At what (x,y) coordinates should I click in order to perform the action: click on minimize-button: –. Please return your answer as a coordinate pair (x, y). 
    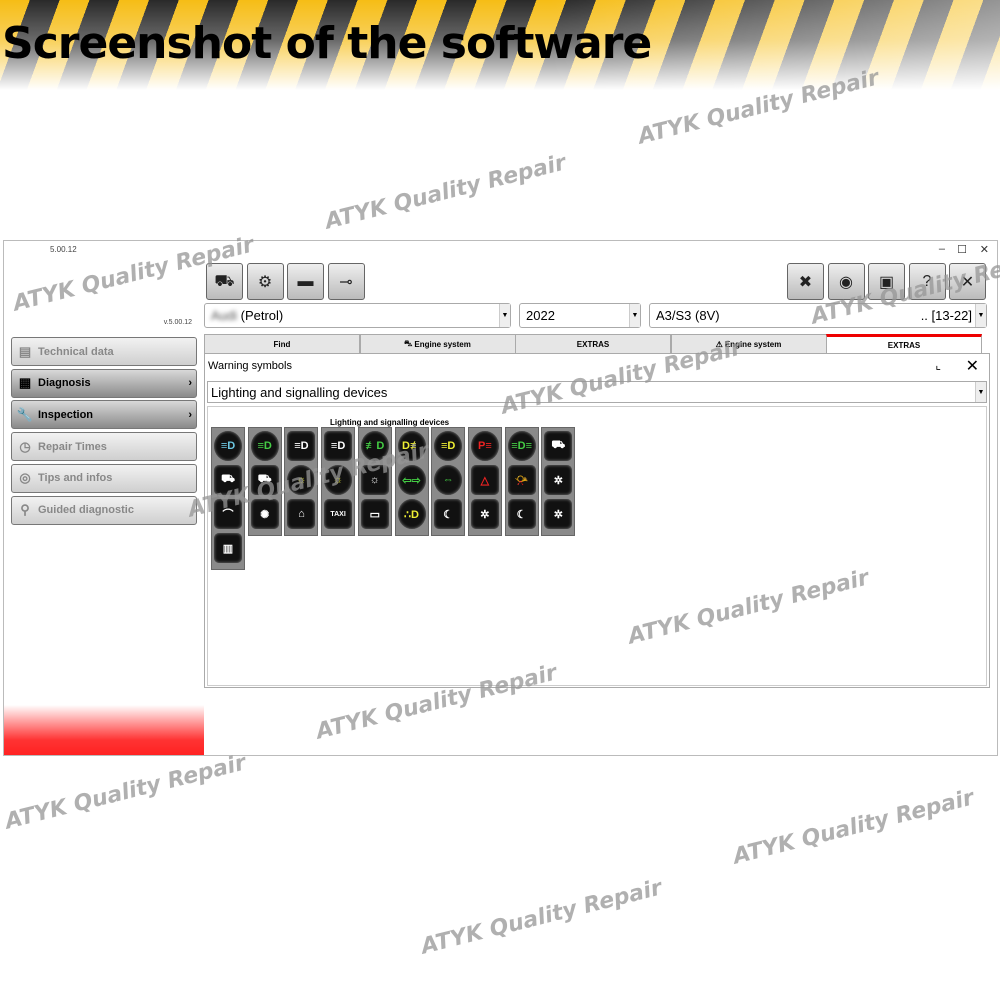
    Looking at the image, I should click on (942, 249).